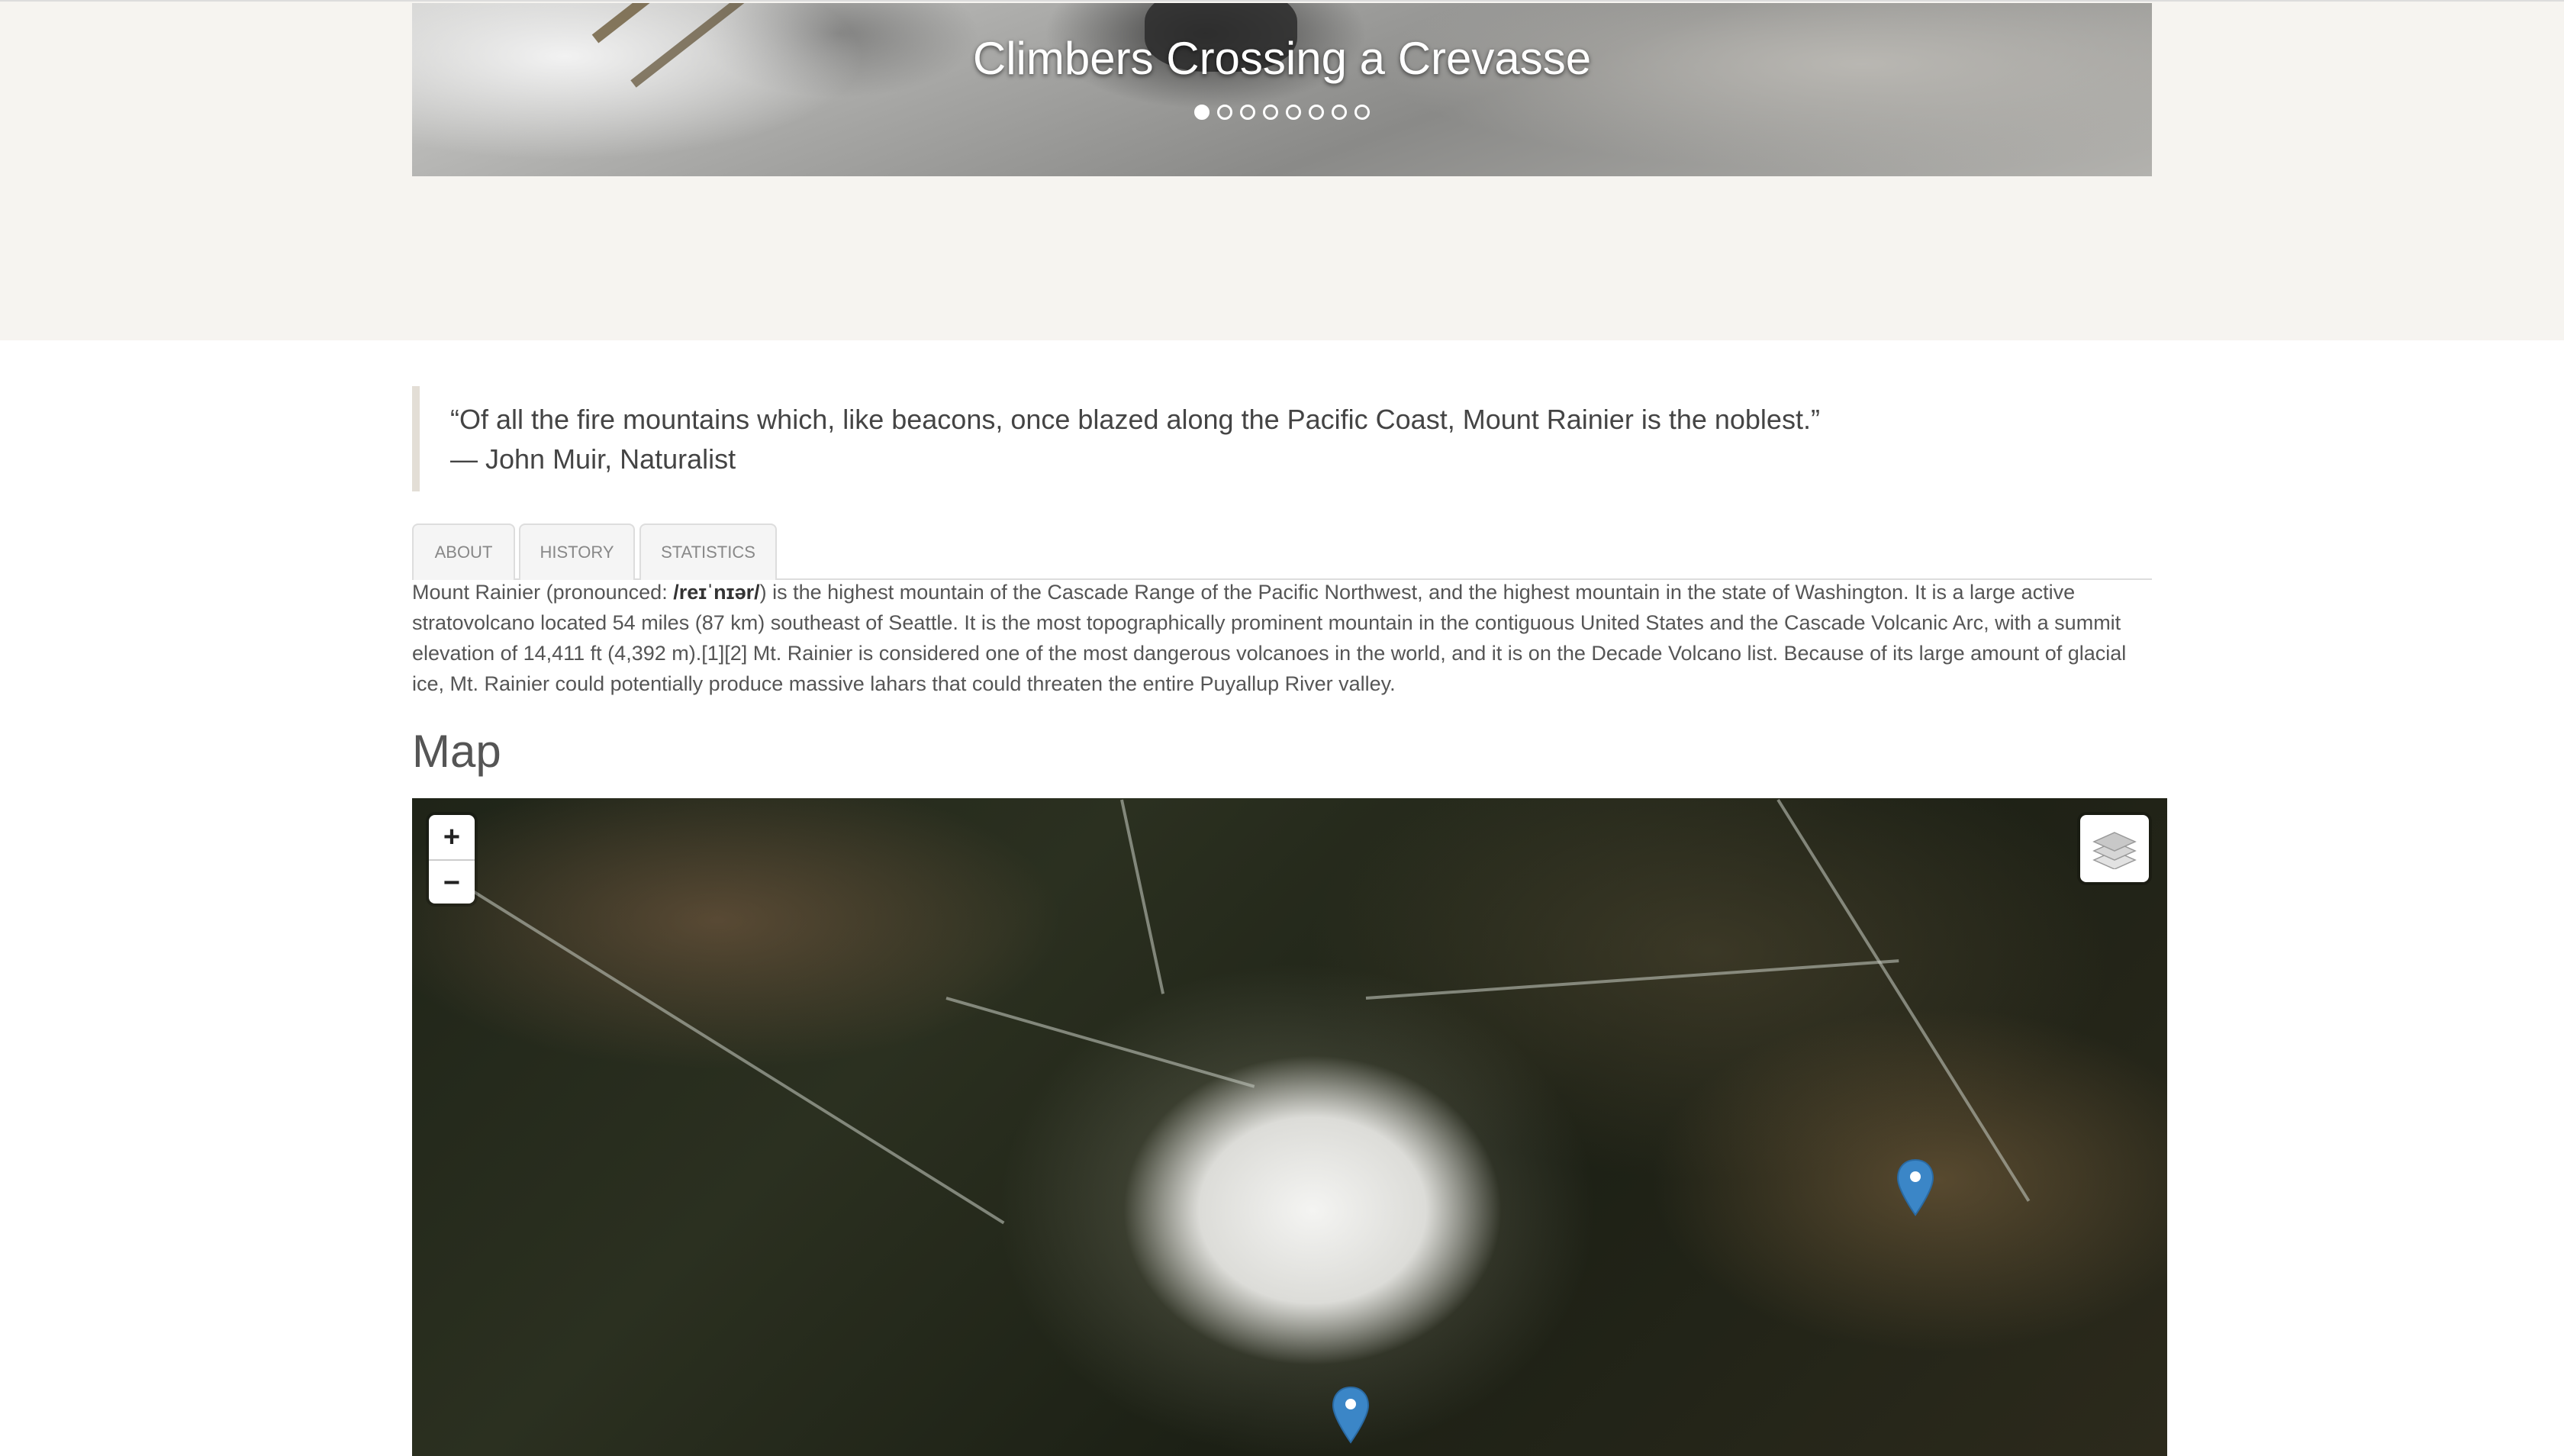 Image resolution: width=2564 pixels, height=1456 pixels. I want to click on carousel-indicators, so click(1282, 112).